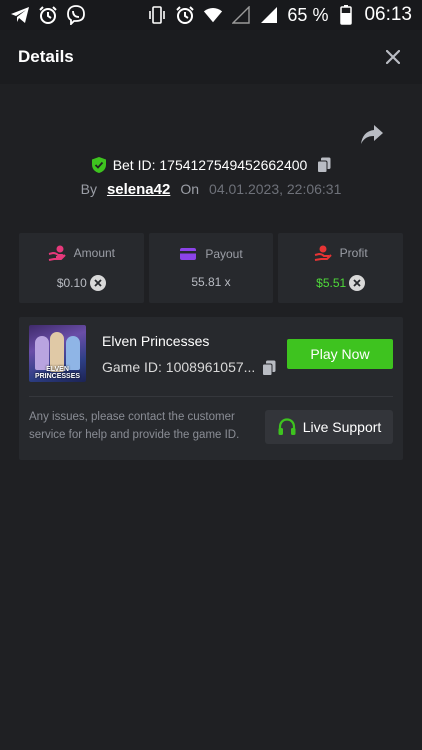 This screenshot has width=422, height=750. I want to click on signal-icon, so click(269, 15).